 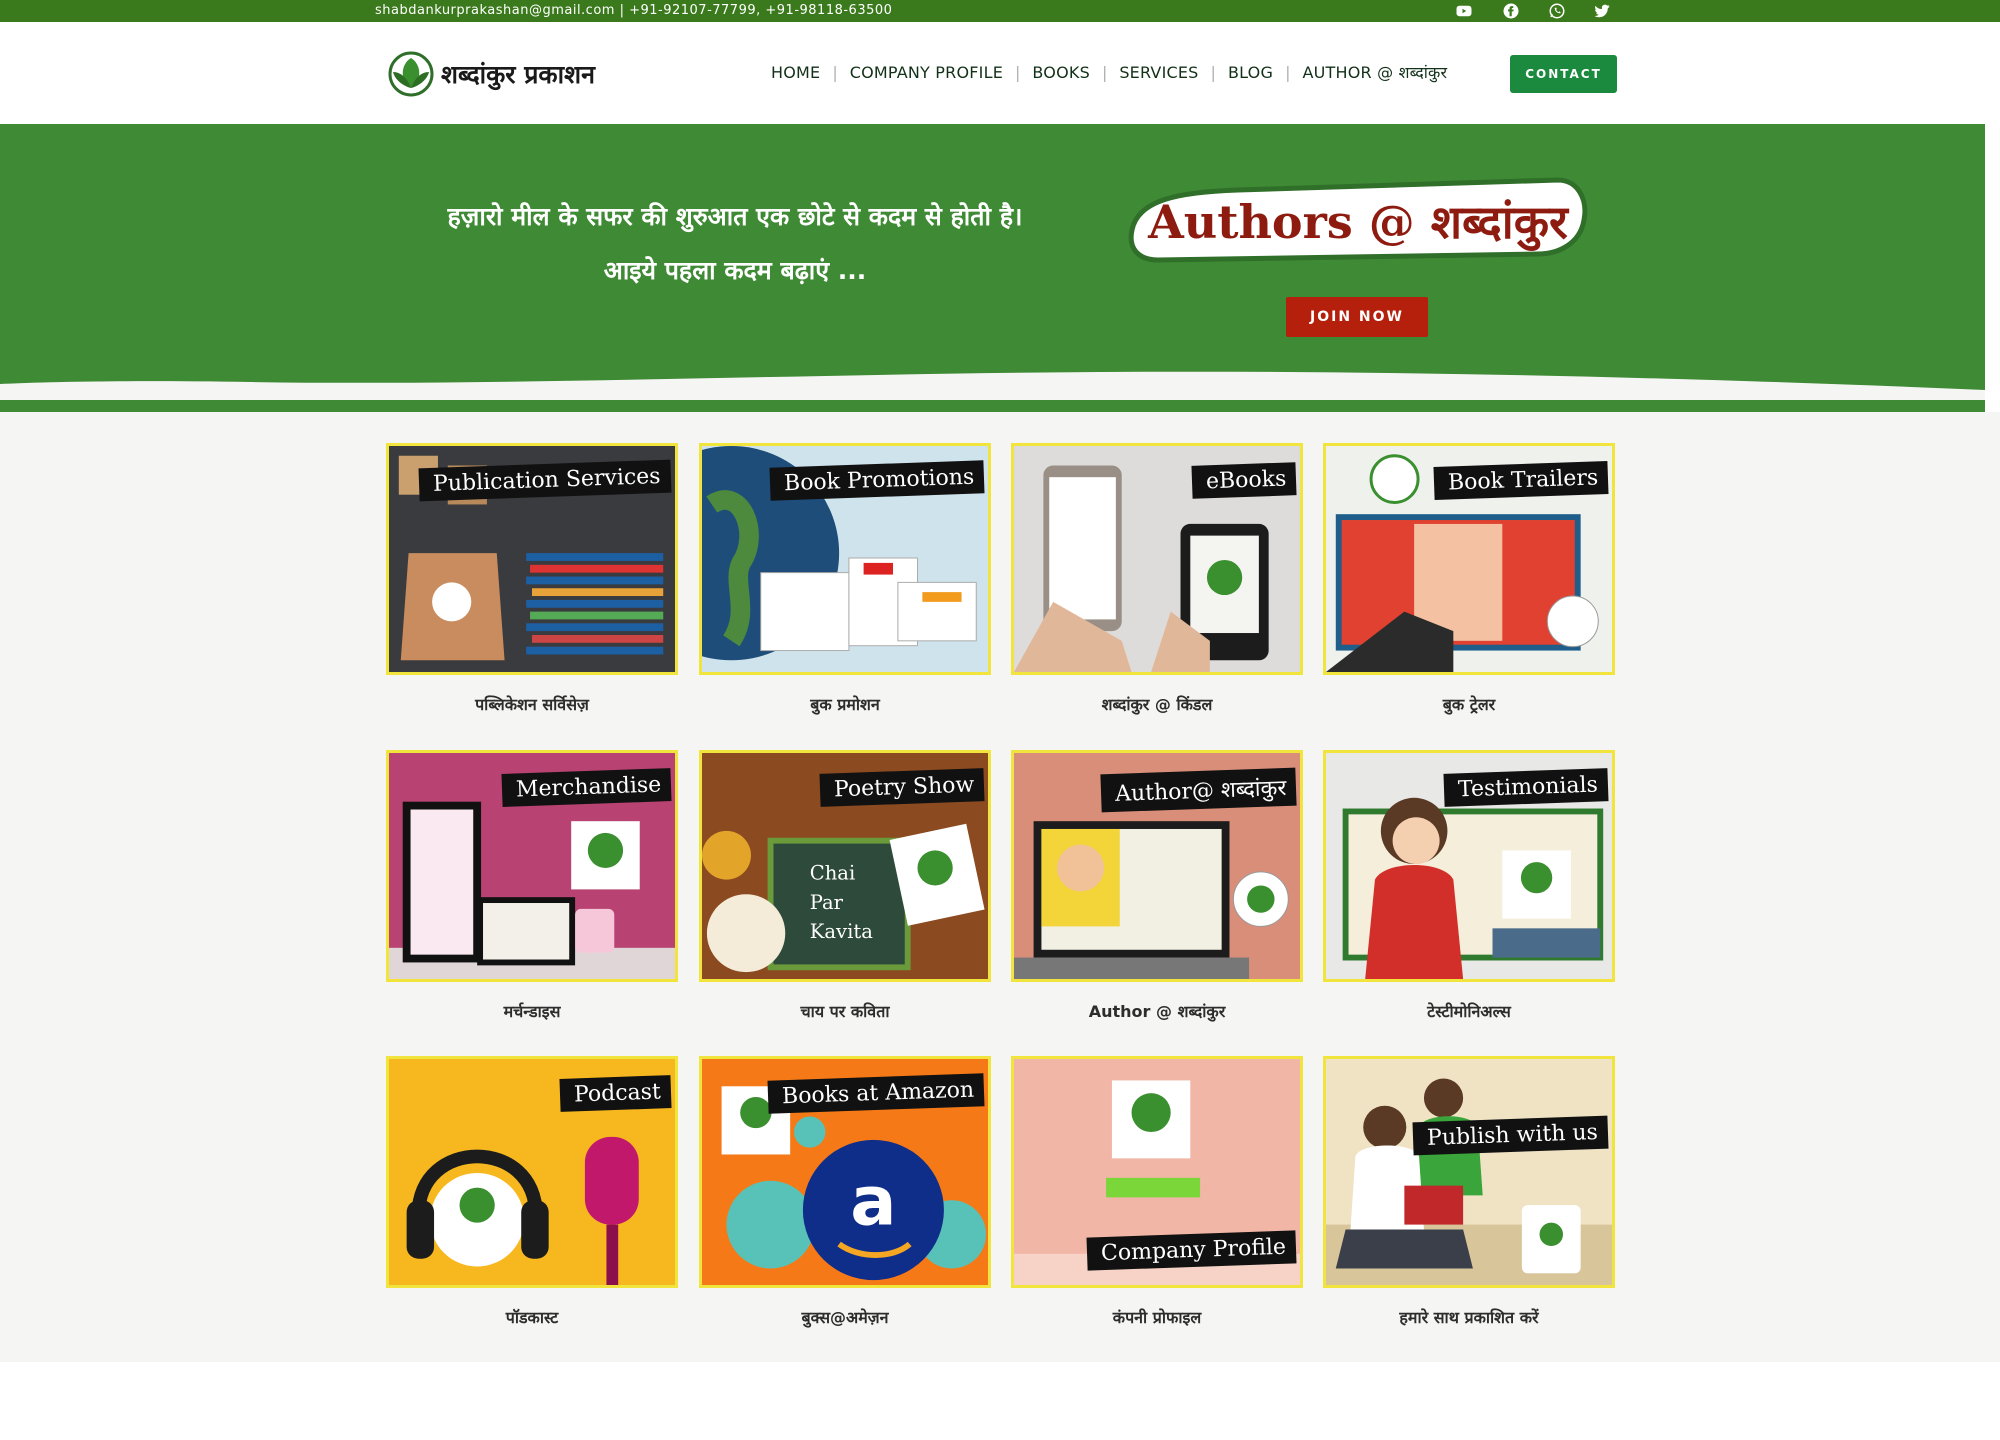 What do you see at coordinates (795, 72) in the screenshot?
I see `nav-home: HOME` at bounding box center [795, 72].